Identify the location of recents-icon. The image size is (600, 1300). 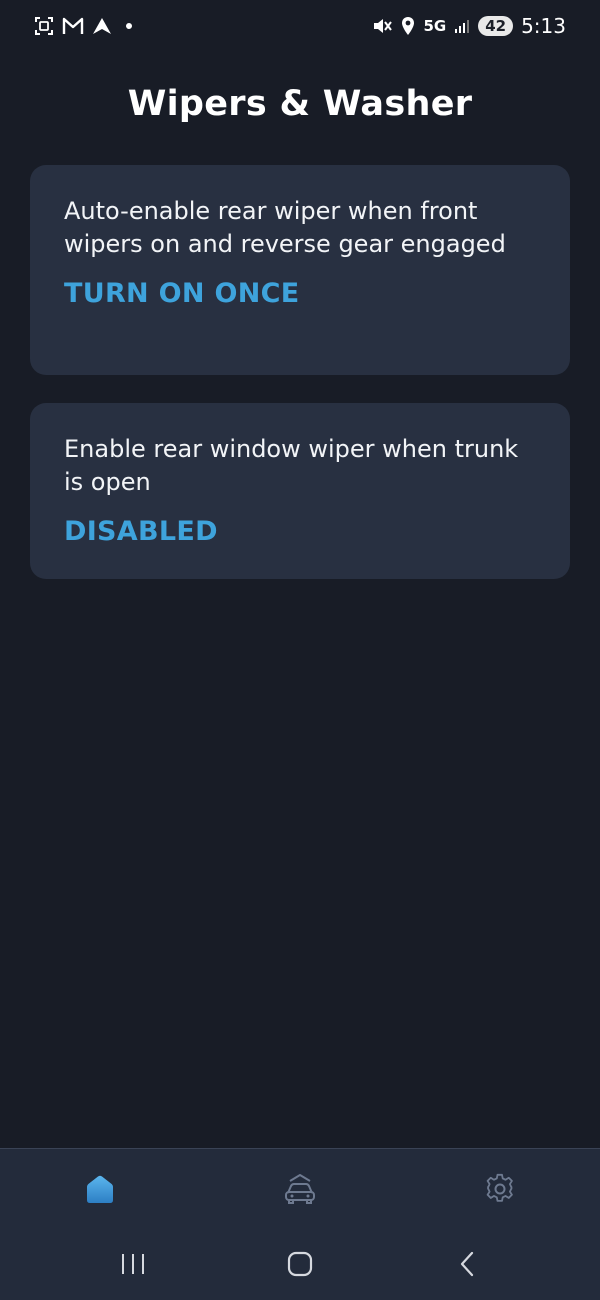
(133, 1266).